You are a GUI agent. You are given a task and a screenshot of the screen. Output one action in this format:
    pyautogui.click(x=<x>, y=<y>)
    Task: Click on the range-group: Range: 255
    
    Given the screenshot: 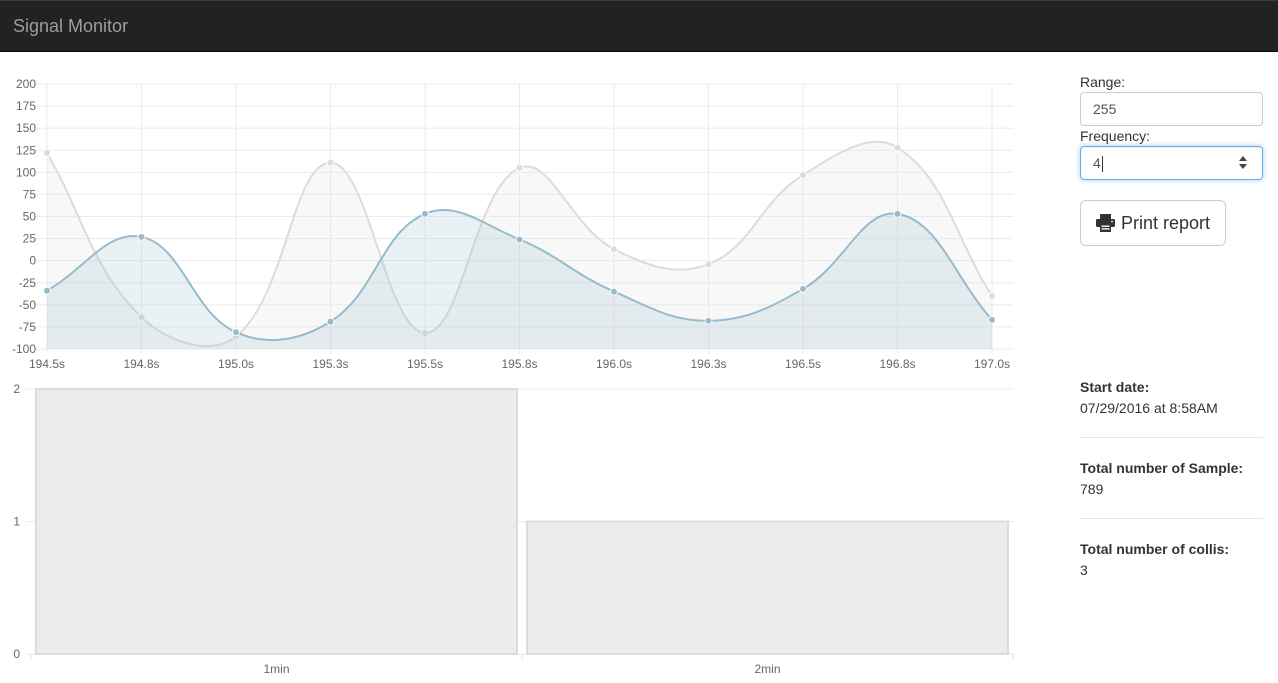 What is the action you would take?
    pyautogui.click(x=1171, y=99)
    